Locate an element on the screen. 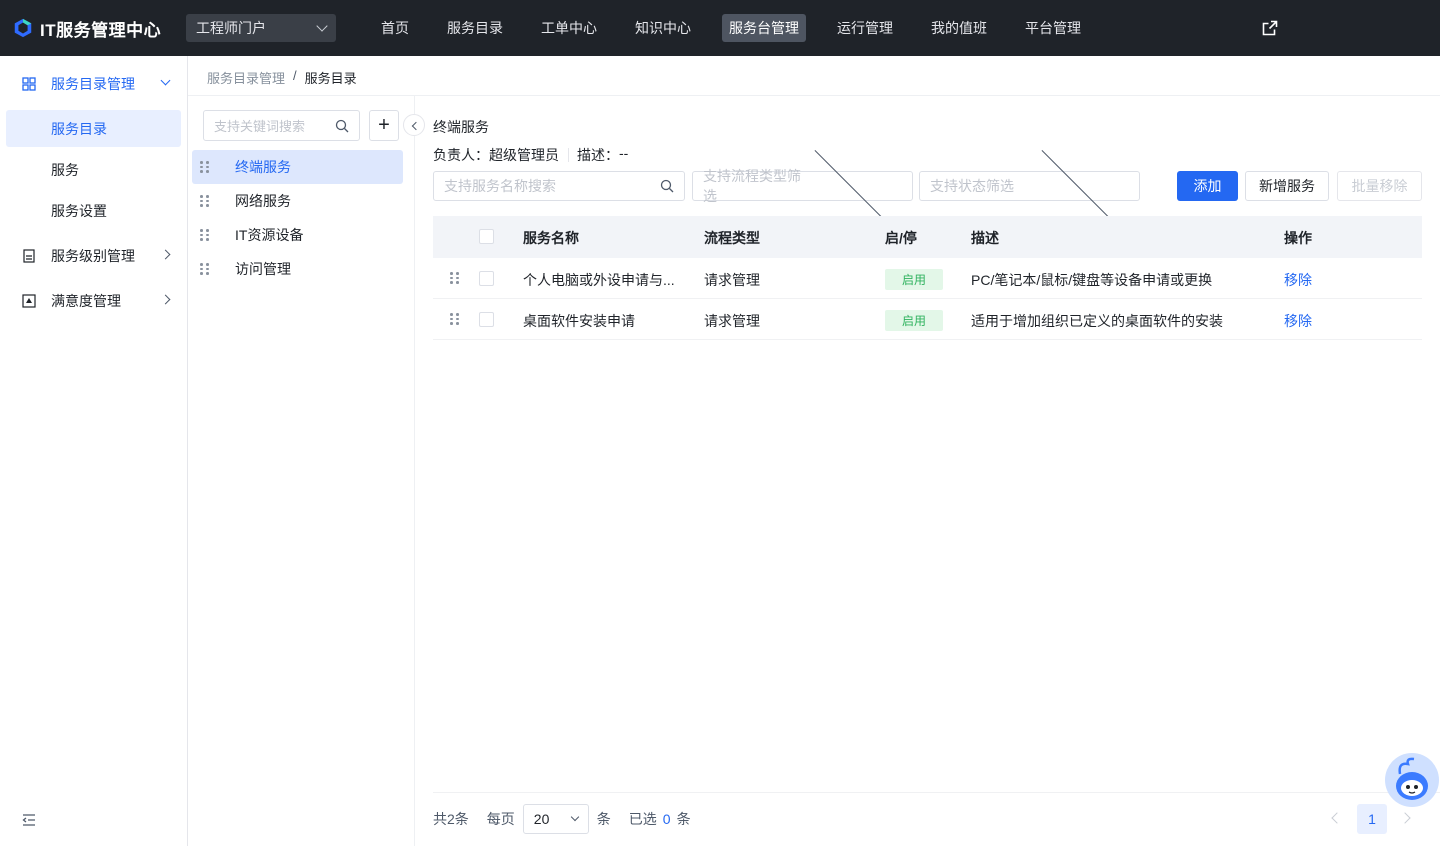 This screenshot has height=846, width=1440. portal-select-value: 工程师门户 is located at coordinates (231, 28).